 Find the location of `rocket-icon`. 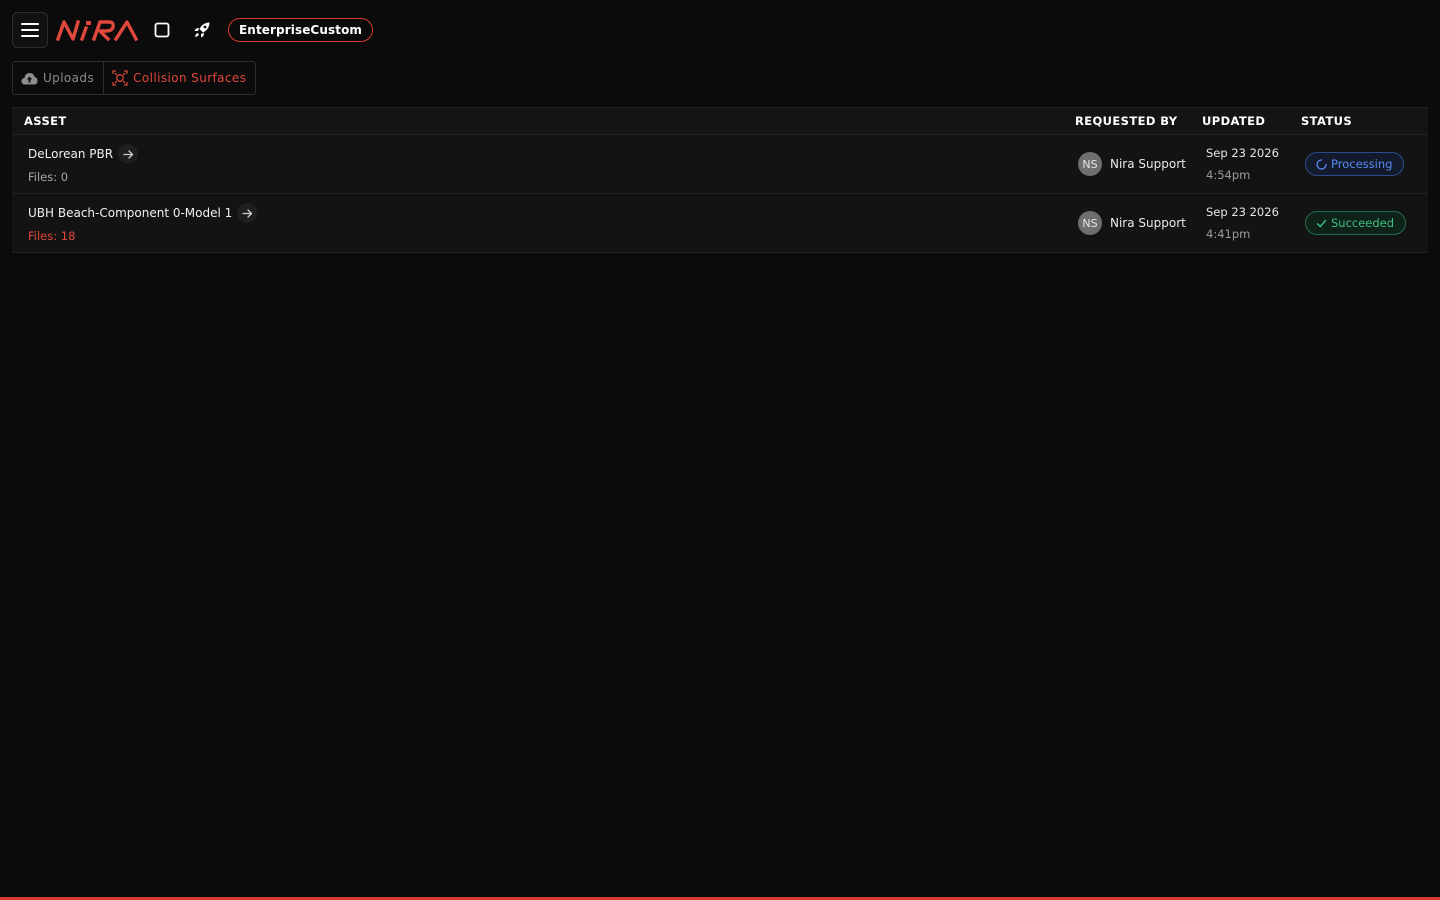

rocket-icon is located at coordinates (202, 30).